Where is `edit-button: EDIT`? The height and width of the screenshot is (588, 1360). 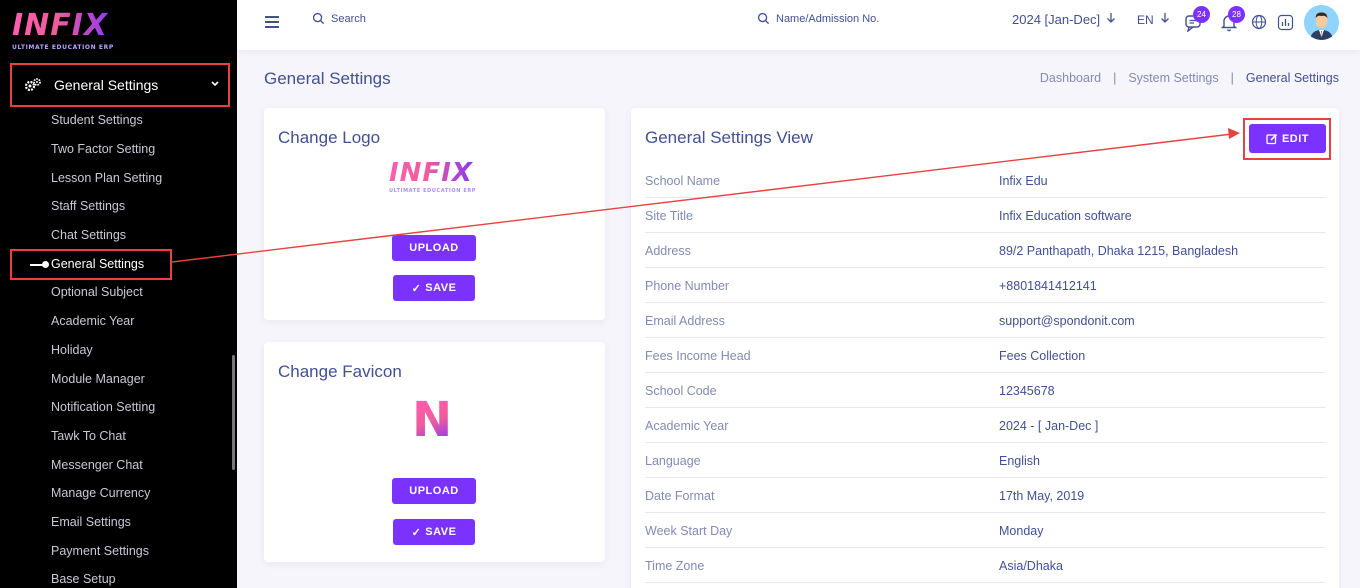
edit-button: EDIT is located at coordinates (1287, 138).